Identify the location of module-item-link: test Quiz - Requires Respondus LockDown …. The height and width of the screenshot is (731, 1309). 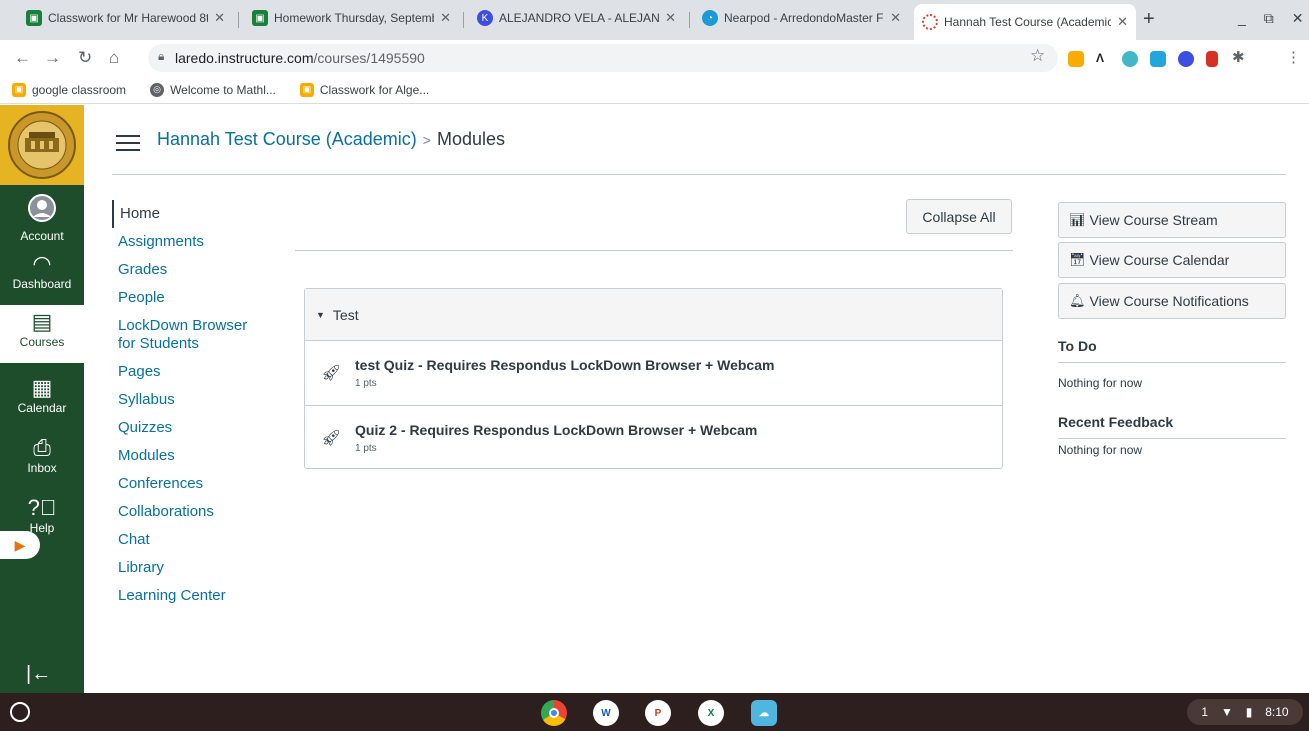
(564, 365).